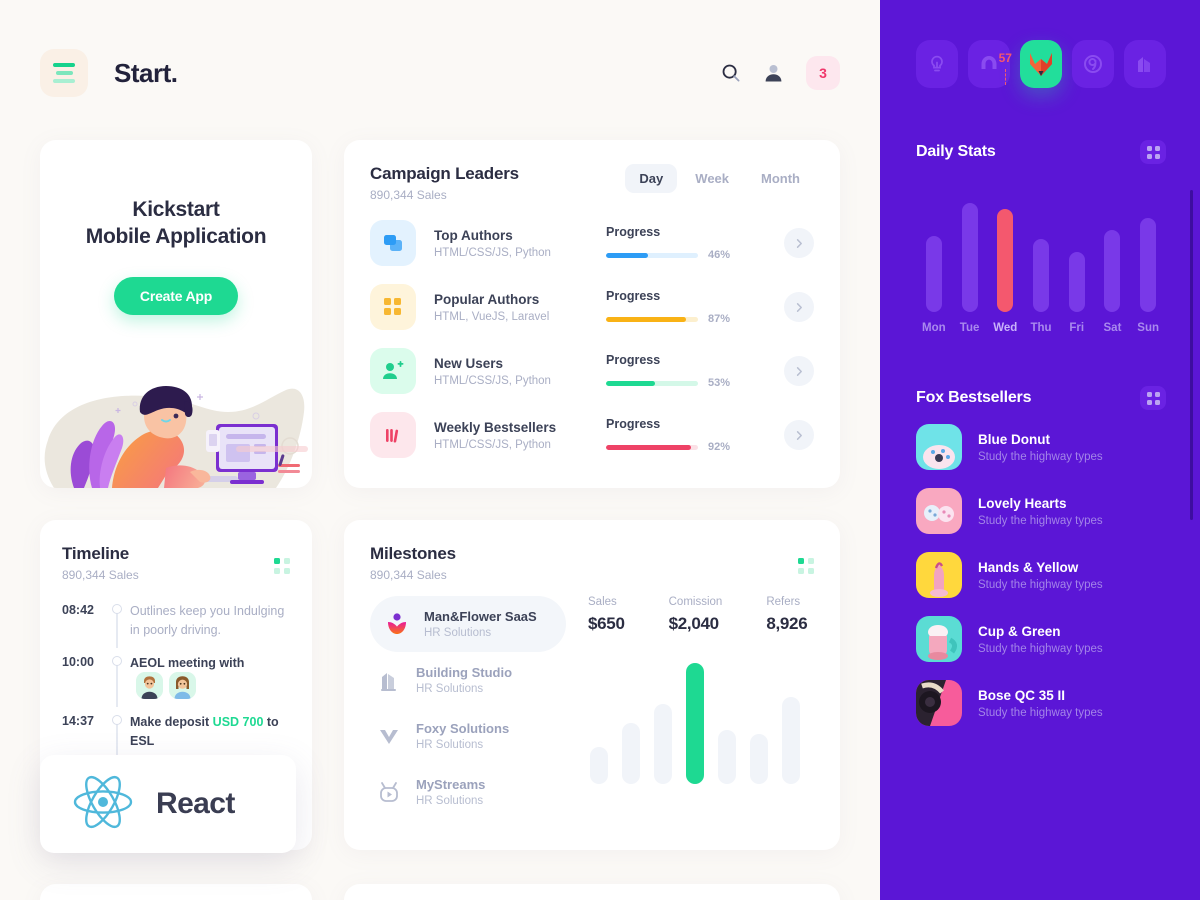  Describe the element at coordinates (695, 602) in the screenshot. I see `stat-label: Comission` at that location.